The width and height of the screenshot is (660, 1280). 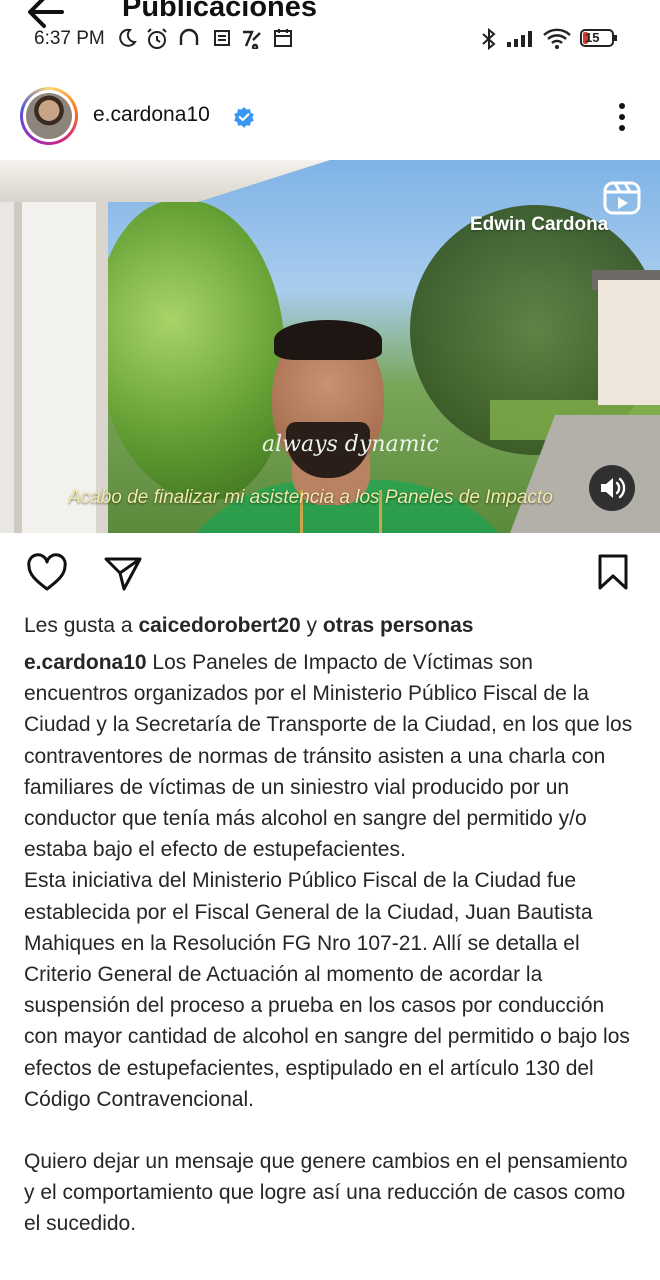 What do you see at coordinates (489, 39) in the screenshot?
I see `bluetooth-icon` at bounding box center [489, 39].